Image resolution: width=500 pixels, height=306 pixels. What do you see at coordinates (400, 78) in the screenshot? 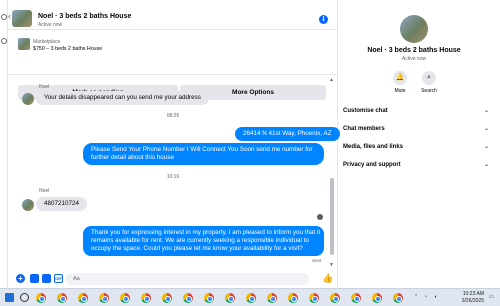
I see `bell-icon: 🔔` at bounding box center [400, 78].